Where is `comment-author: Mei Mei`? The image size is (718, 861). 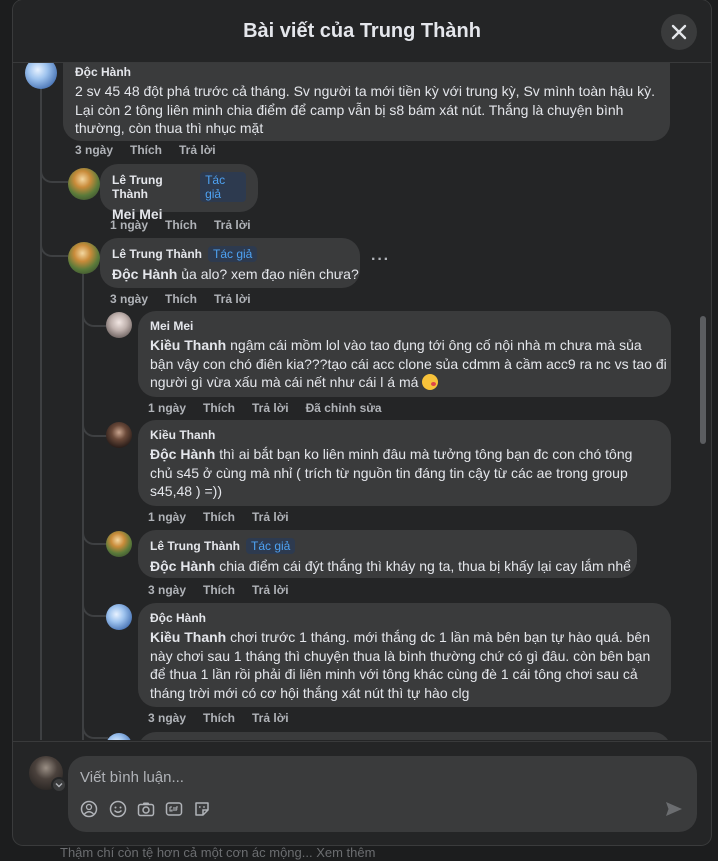 comment-author: Mei Mei is located at coordinates (171, 326).